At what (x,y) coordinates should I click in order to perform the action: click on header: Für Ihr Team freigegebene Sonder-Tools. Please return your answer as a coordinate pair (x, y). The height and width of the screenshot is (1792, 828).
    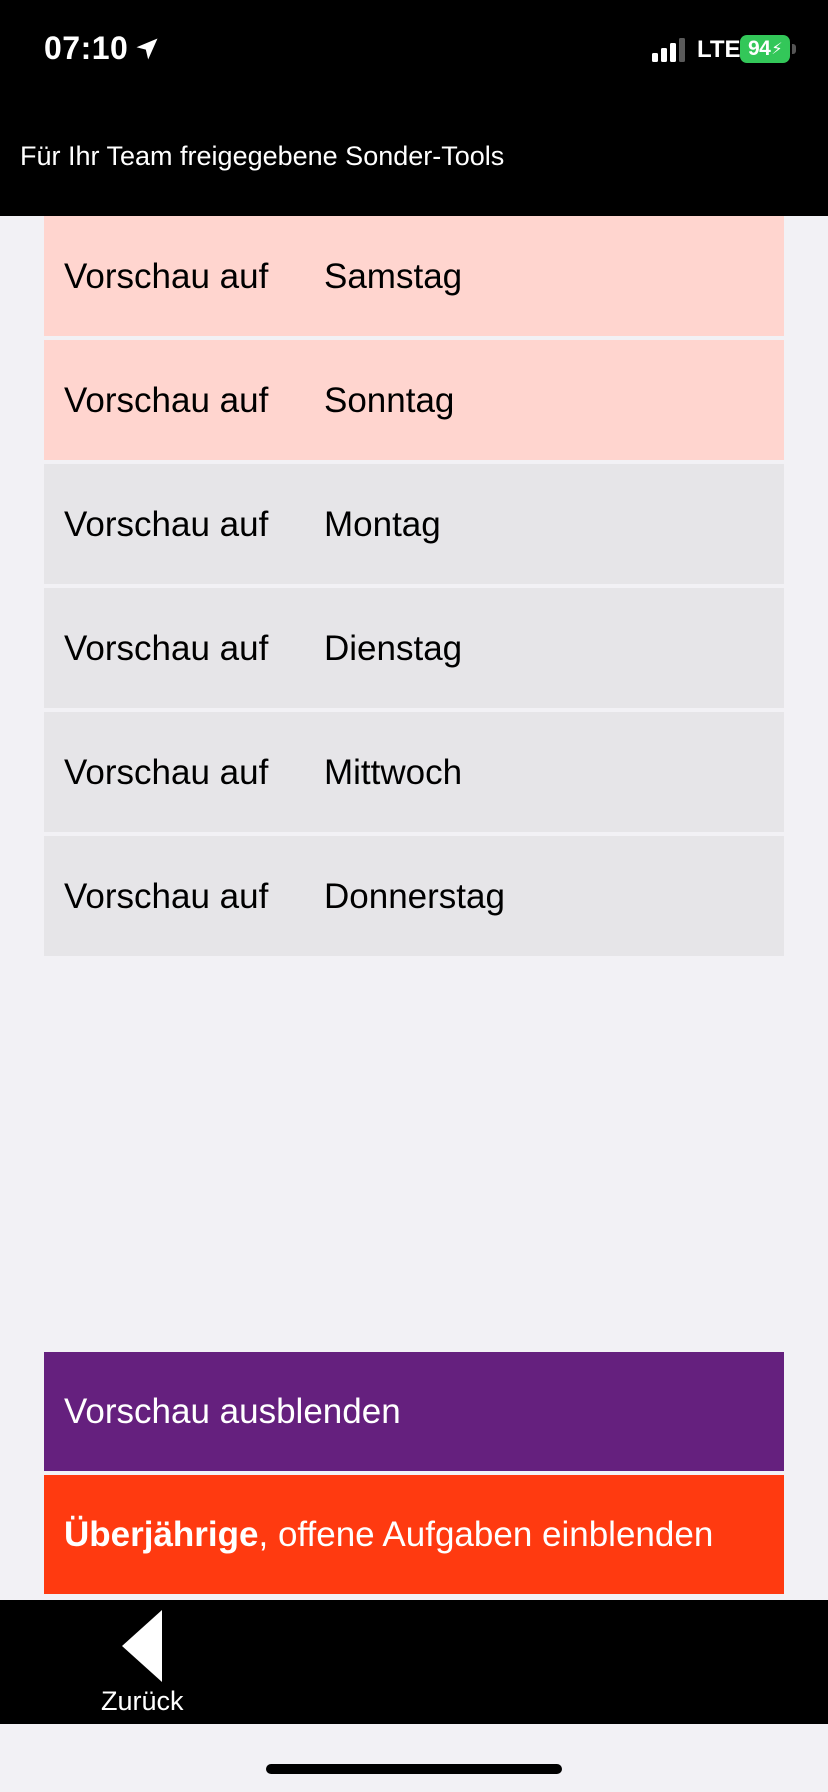
    Looking at the image, I should click on (414, 158).